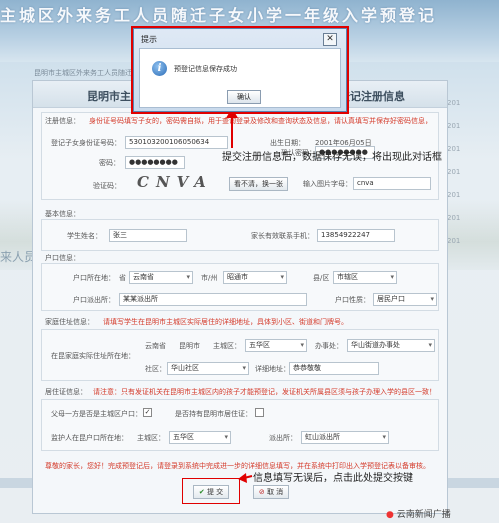 Image resolution: width=499 pixels, height=523 pixels. I want to click on registration-info-label: 注册信息：, so click(62, 121).